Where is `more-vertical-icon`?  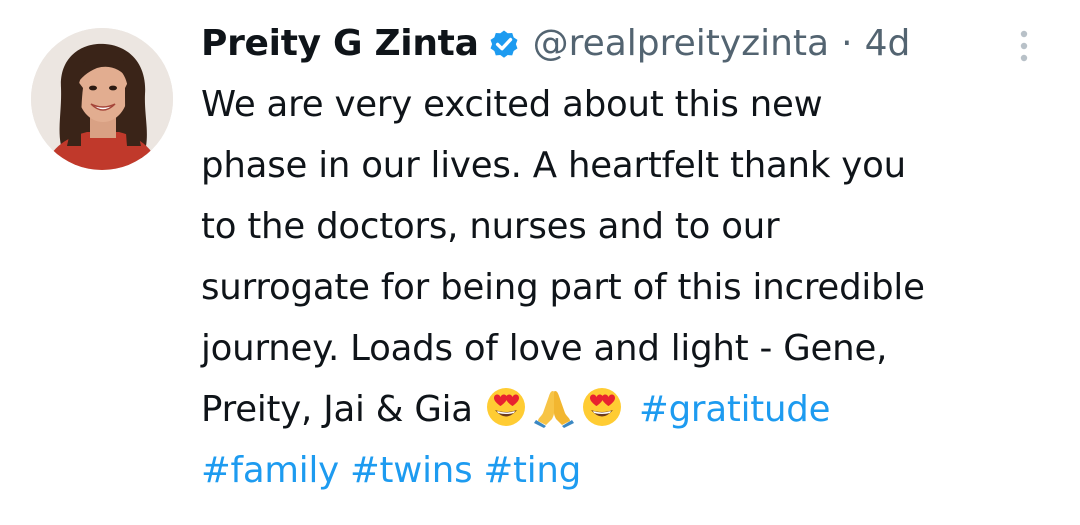 more-vertical-icon is located at coordinates (1024, 46).